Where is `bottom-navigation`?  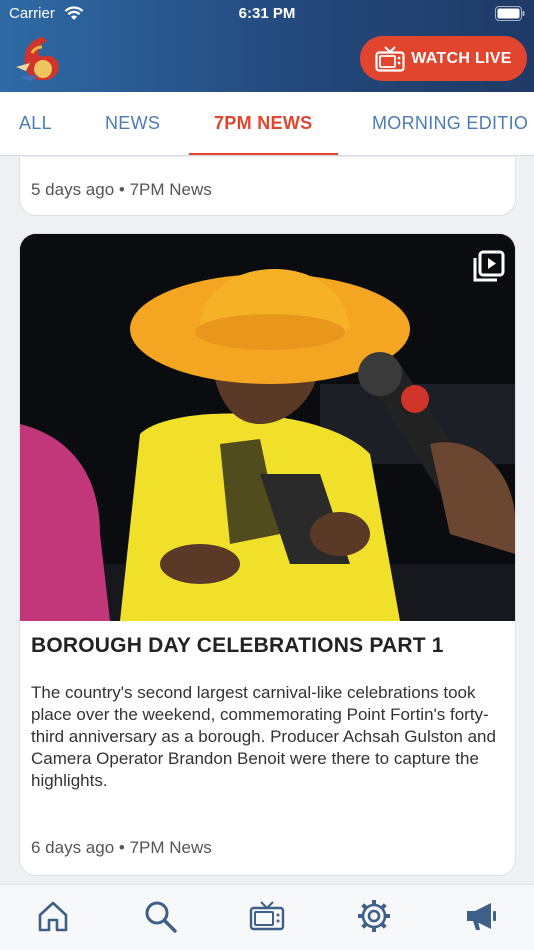
bottom-navigation is located at coordinates (267, 917).